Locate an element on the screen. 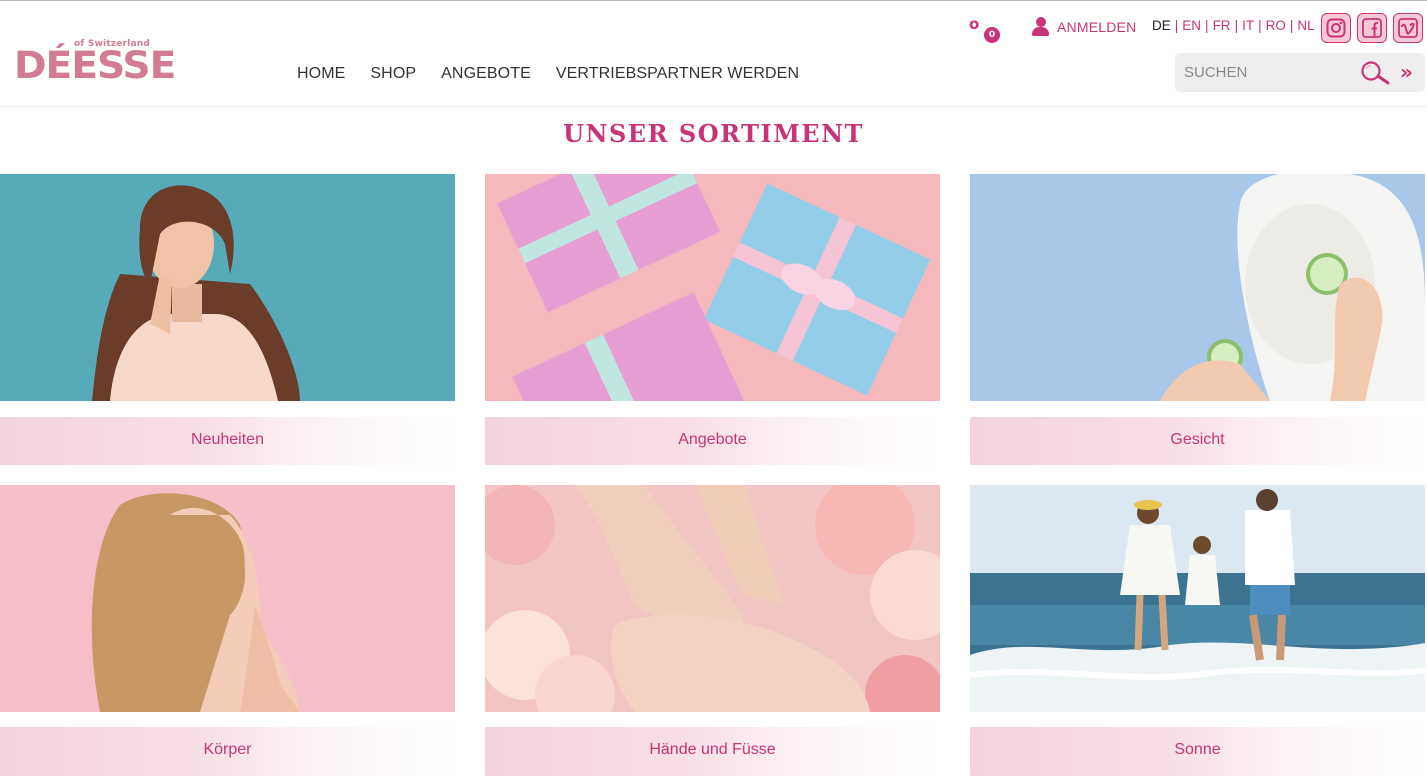 Image resolution: width=1427 pixels, height=780 pixels. cart-icon: o is located at coordinates (974, 24).